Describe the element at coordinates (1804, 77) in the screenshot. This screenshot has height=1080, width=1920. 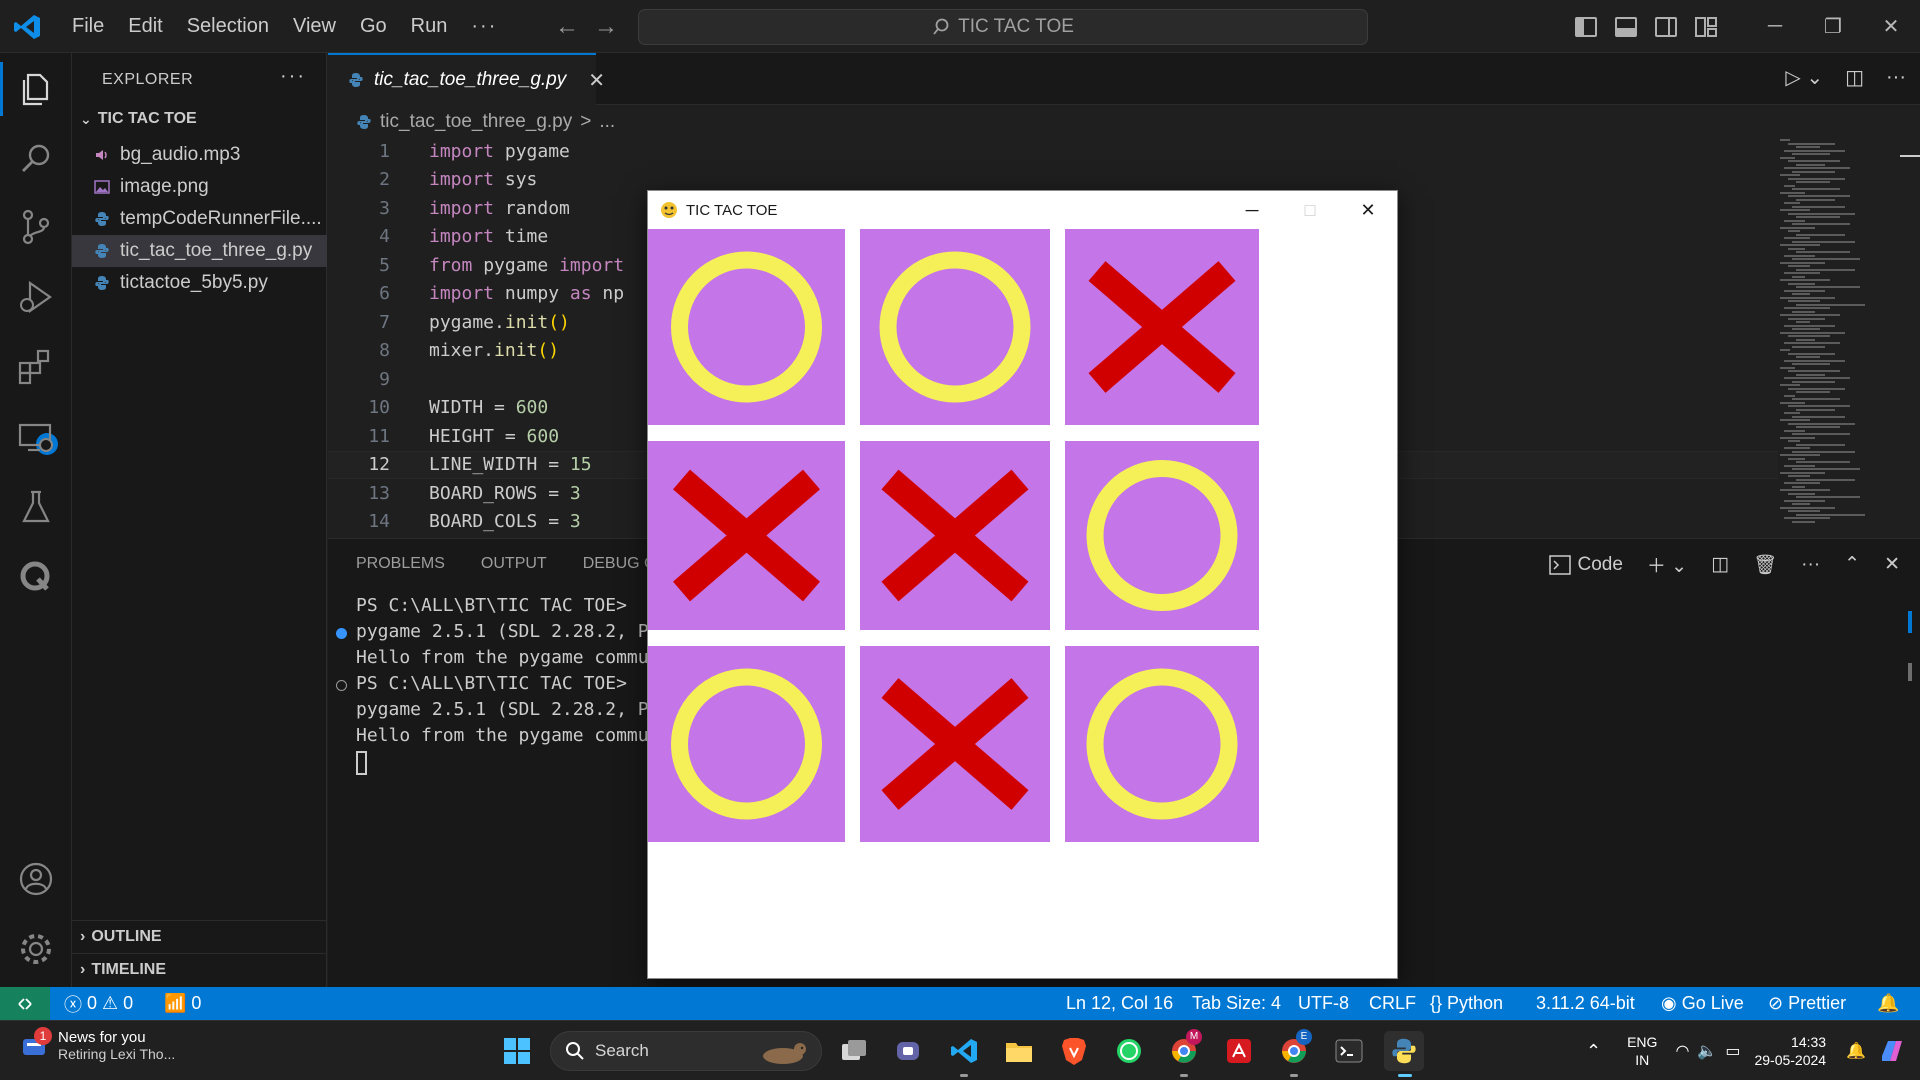
I see `run-python-file-icon: ▷ ⌄` at that location.